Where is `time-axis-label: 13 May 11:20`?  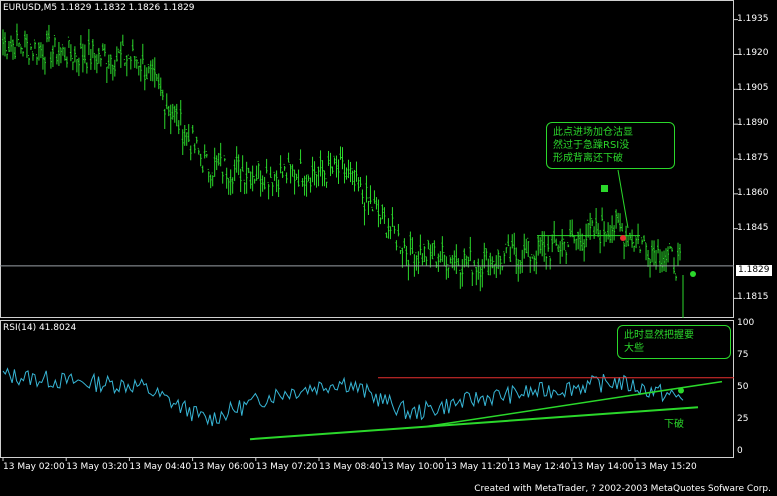 time-axis-label: 13 May 11:20 is located at coordinates (476, 467).